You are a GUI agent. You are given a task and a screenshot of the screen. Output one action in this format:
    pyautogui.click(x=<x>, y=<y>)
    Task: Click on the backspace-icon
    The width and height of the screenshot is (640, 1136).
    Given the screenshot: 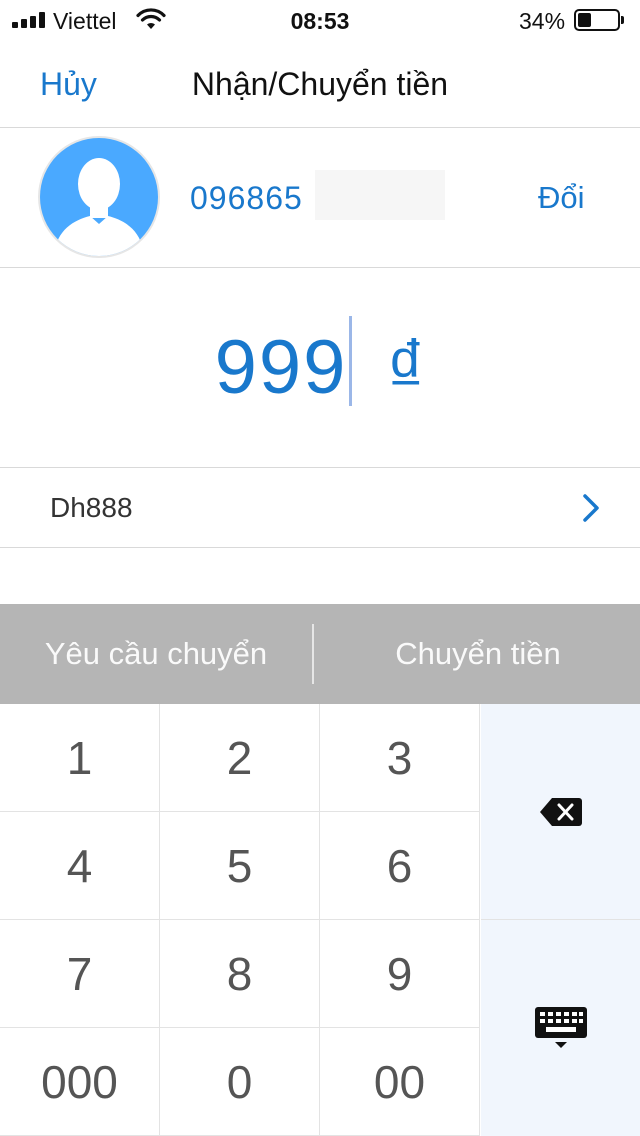 What is the action you would take?
    pyautogui.click(x=560, y=811)
    